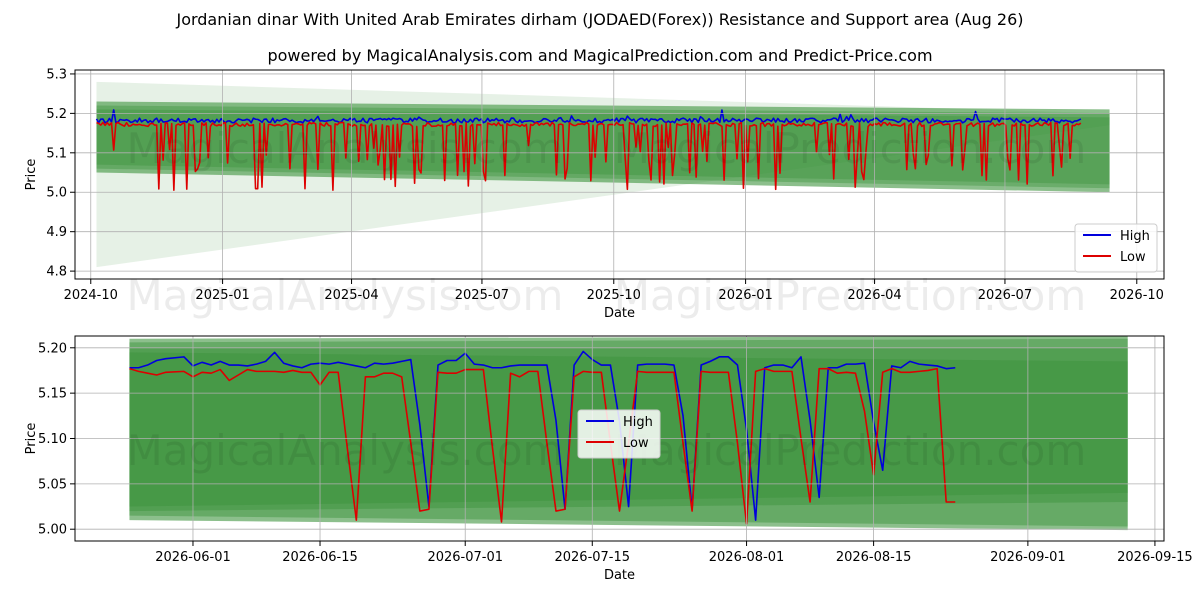 The height and width of the screenshot is (600, 1200). What do you see at coordinates (56, 232) in the screenshot?
I see `y-tick-label: 4.9` at bounding box center [56, 232].